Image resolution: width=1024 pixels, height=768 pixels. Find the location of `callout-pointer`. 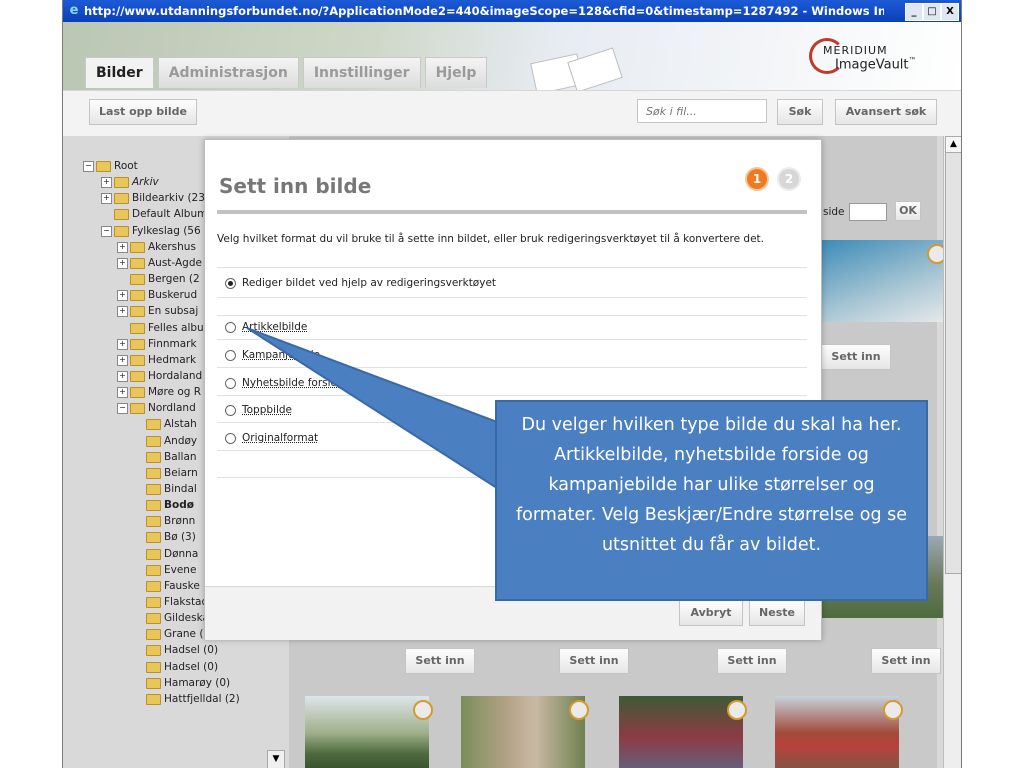

callout-pointer is located at coordinates (372, 408).